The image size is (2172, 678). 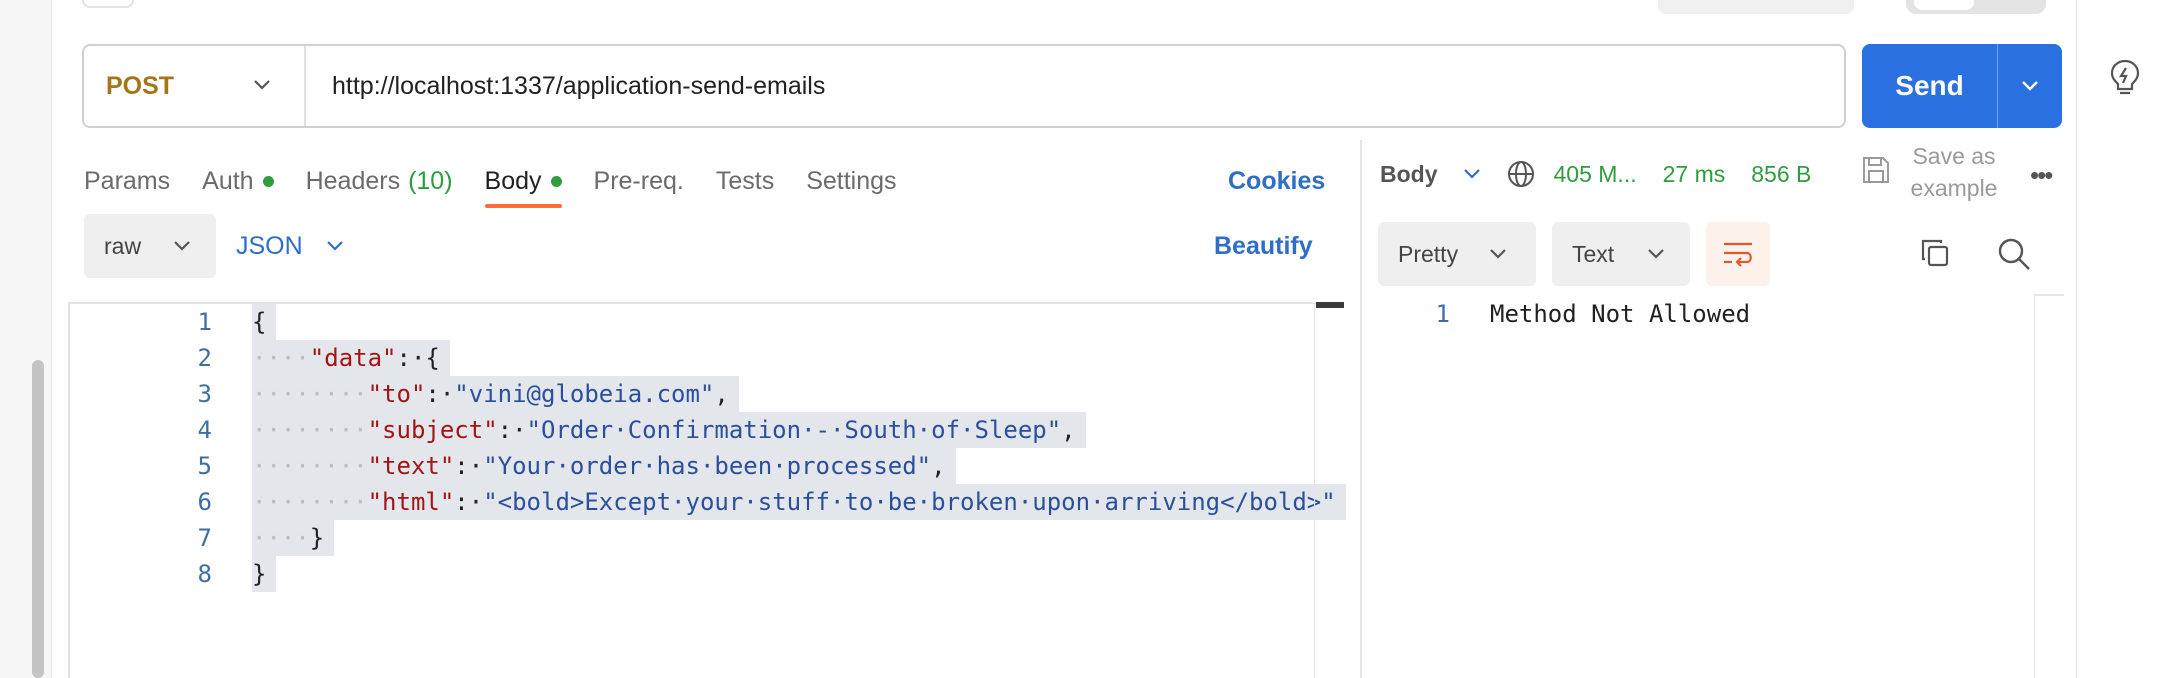 I want to click on tab-label: Body, so click(x=513, y=180).